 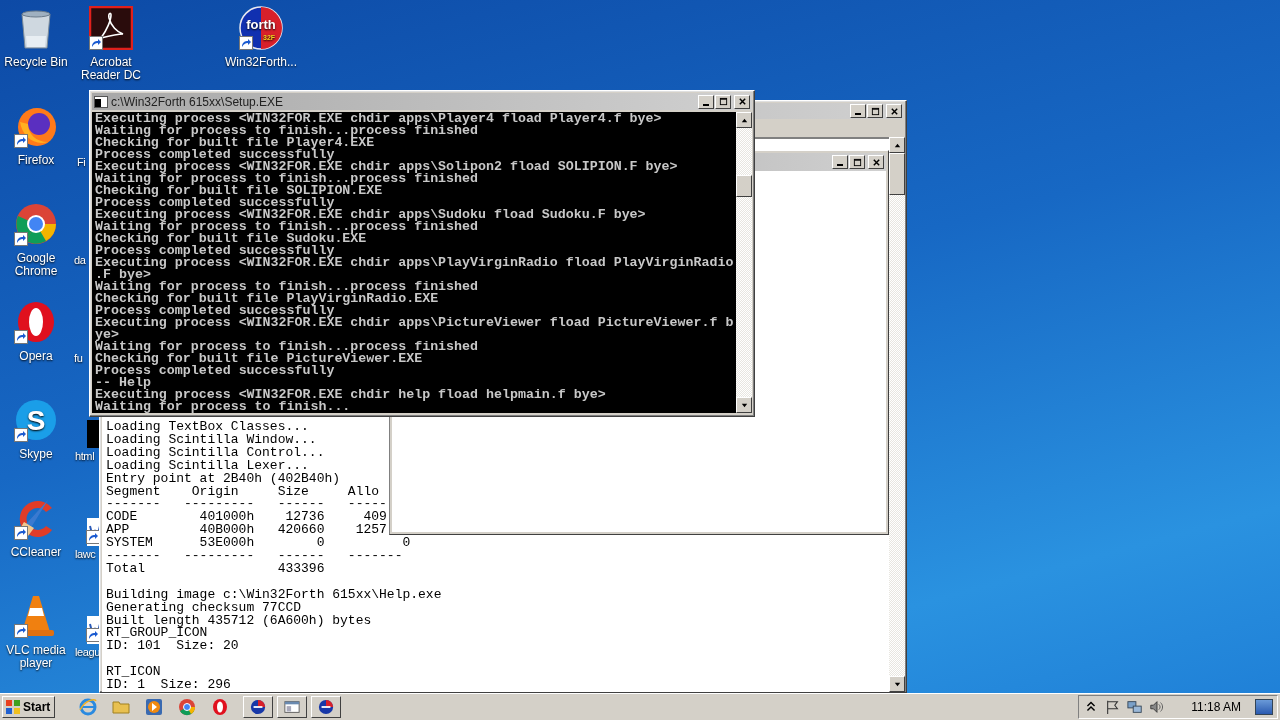 I want to click on output-line: CODE 401000h 12736 409, so click(x=247, y=518).